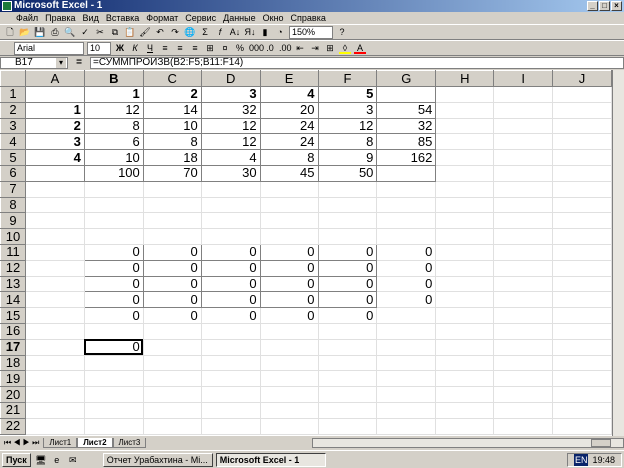 This screenshot has width=624, height=468. I want to click on cell-D20, so click(231, 394).